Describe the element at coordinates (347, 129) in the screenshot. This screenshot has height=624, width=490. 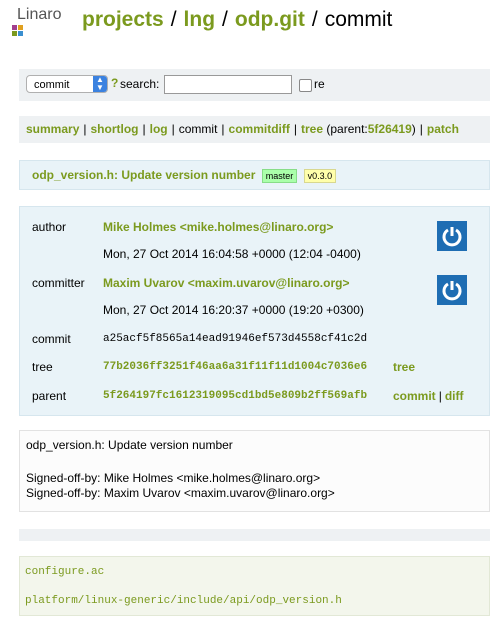
I see `nav-parent-prefix: (parent:` at that location.